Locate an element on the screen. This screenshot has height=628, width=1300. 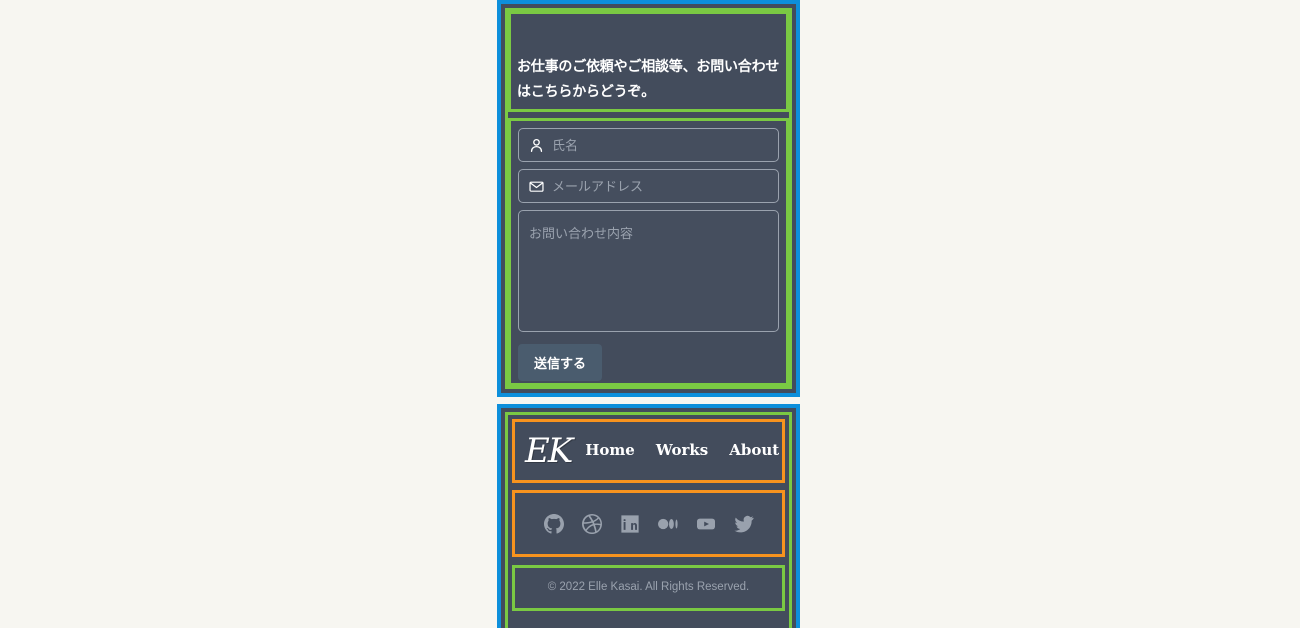
copyright-text: © 2022 Elle Kasai. All Rights Reserved. is located at coordinates (648, 587).